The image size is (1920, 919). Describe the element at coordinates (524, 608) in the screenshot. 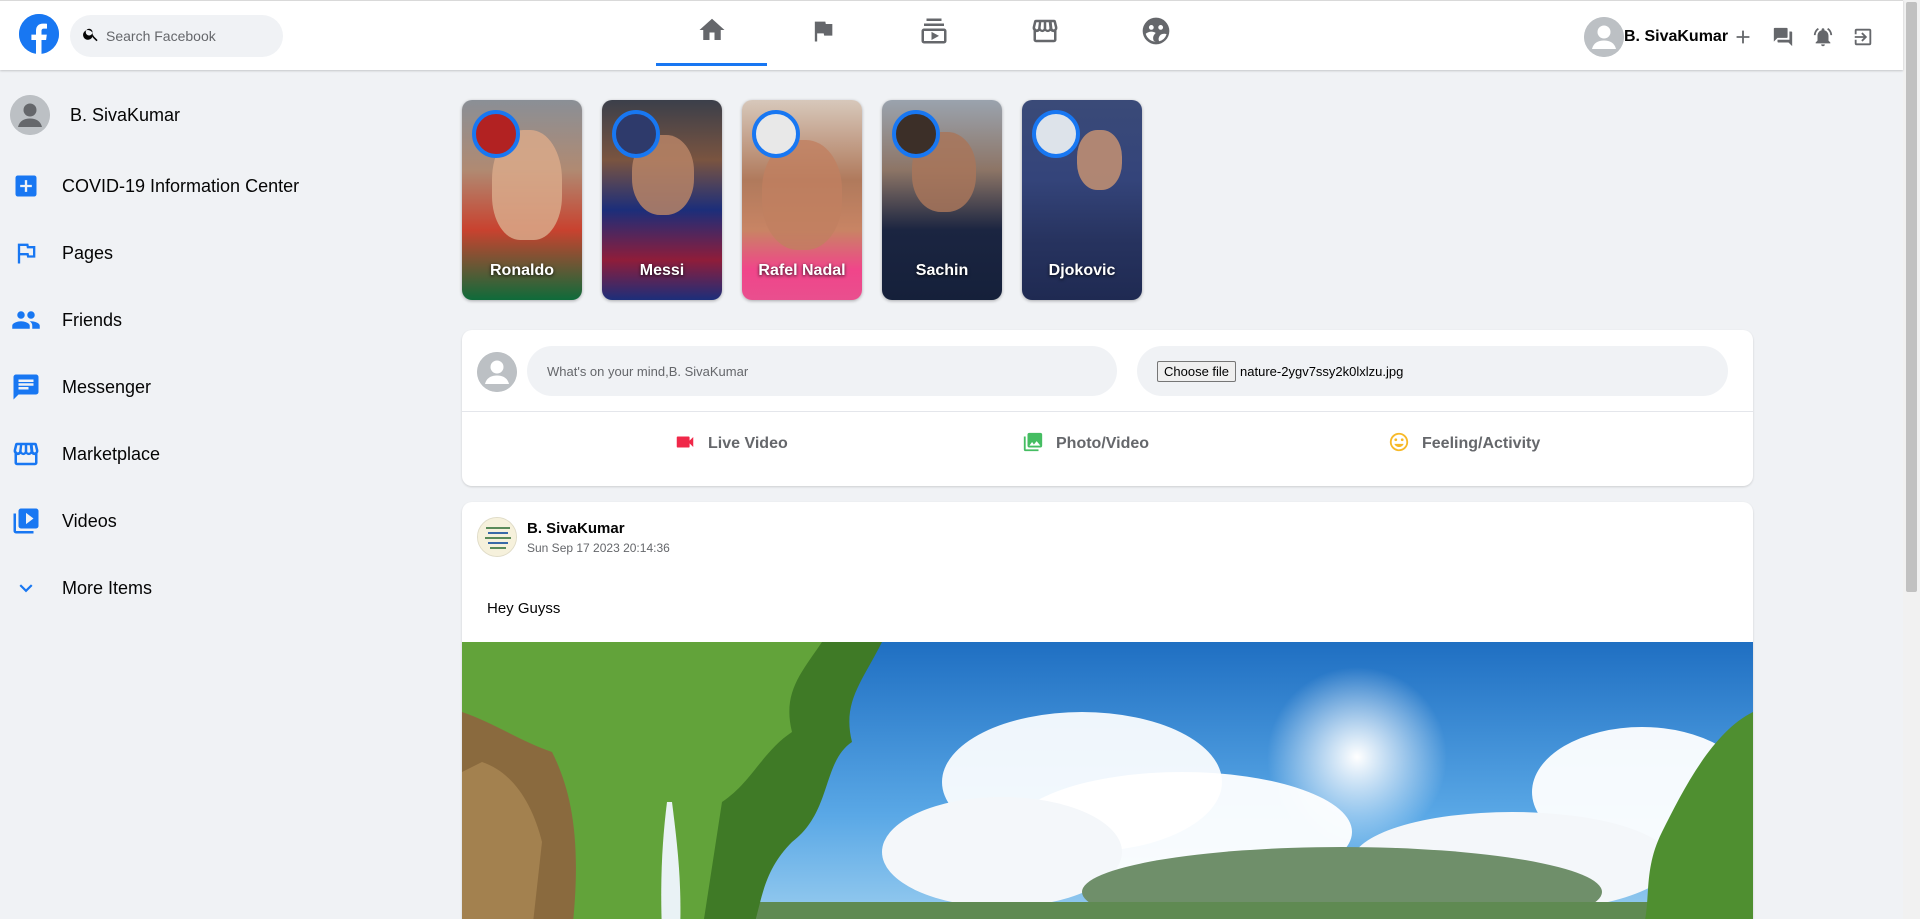

I see `post-text: Hey Guyss` at that location.